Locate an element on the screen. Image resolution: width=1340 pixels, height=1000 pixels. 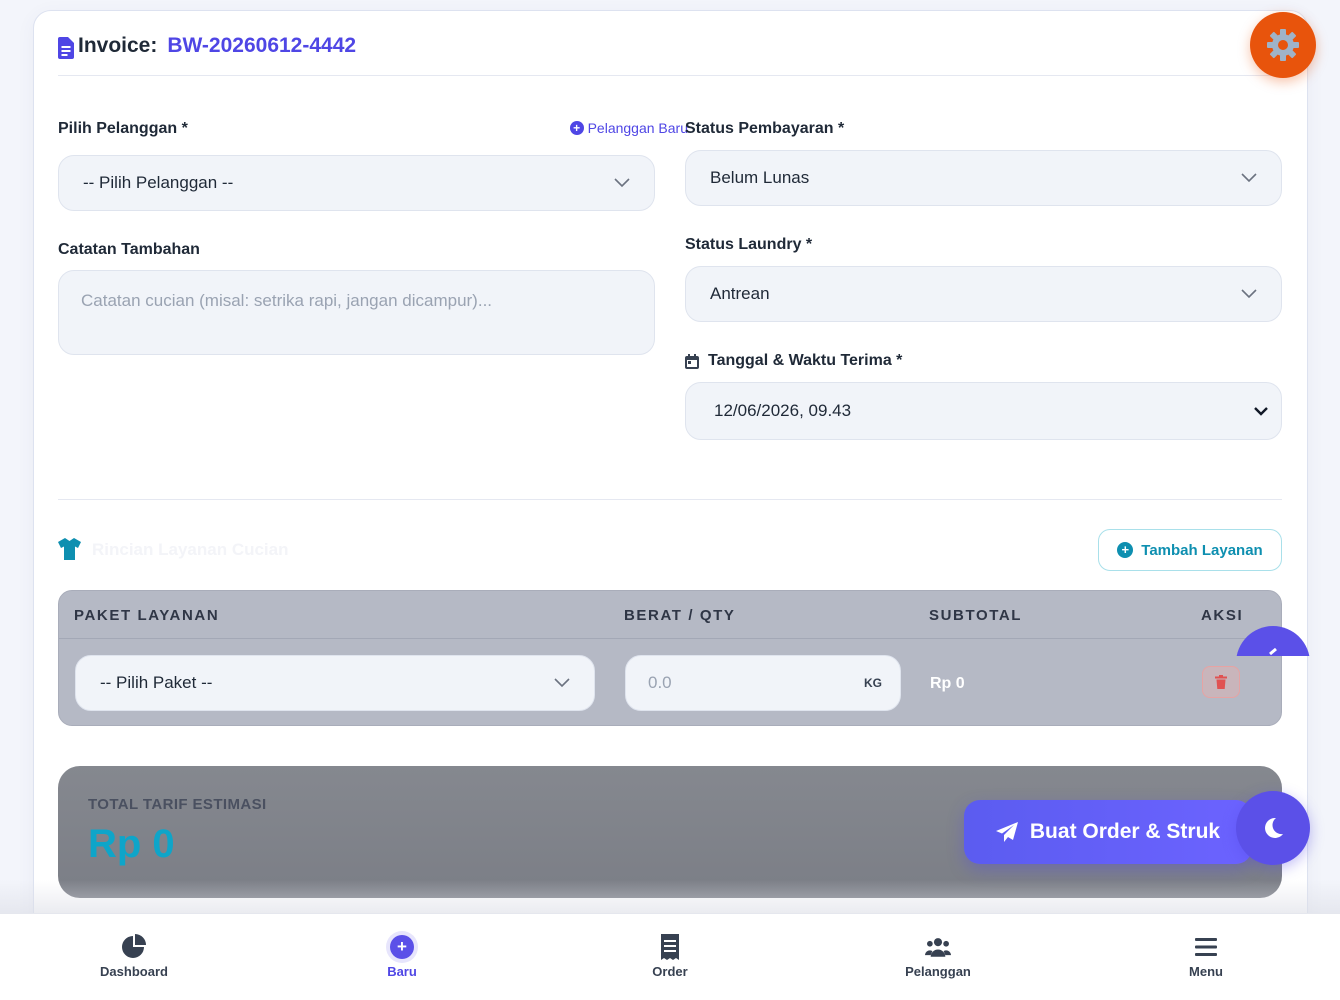
nav-label: Dashboard is located at coordinates (134, 971).